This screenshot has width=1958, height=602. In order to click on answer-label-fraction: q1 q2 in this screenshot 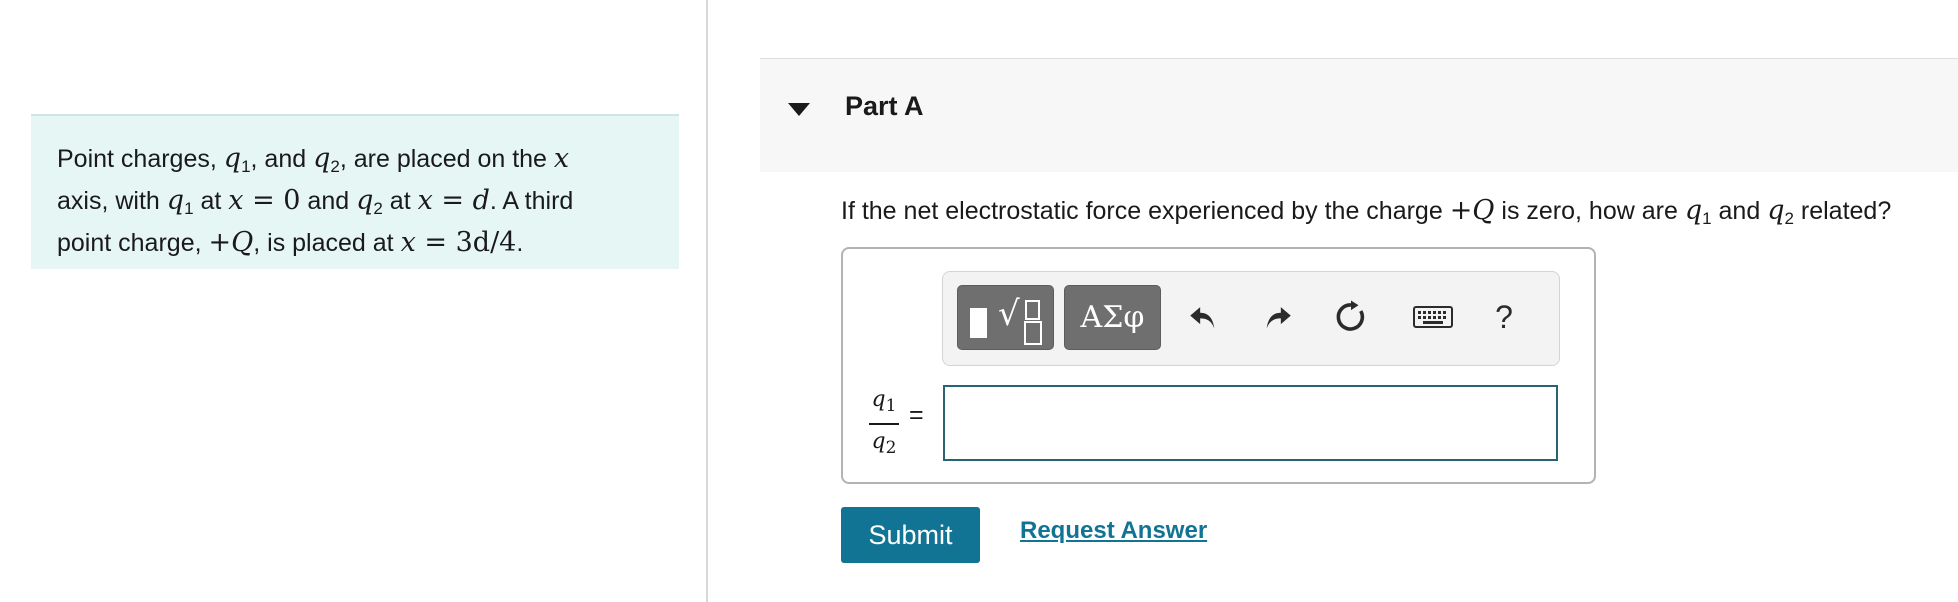, I will do `click(884, 424)`.